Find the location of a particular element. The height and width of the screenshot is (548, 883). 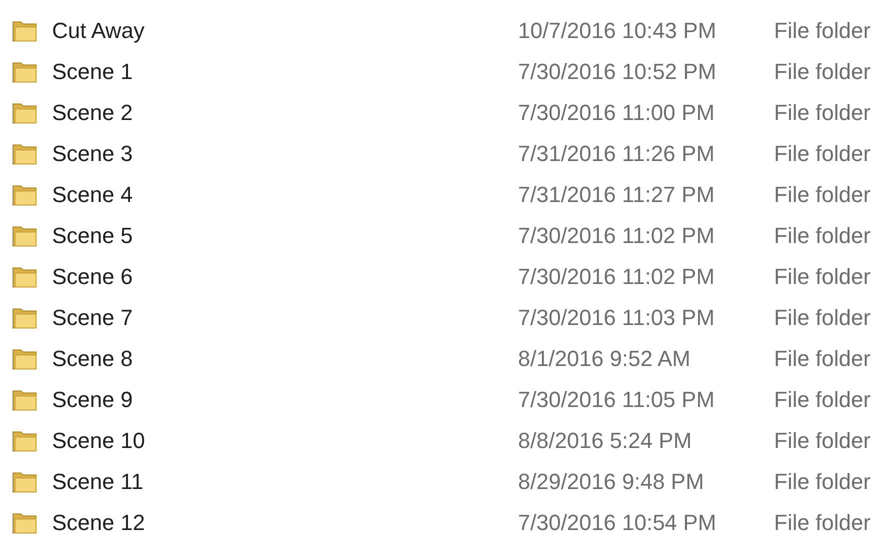

date-modified: 8/29/2016 9:48 PM is located at coordinates (611, 481).